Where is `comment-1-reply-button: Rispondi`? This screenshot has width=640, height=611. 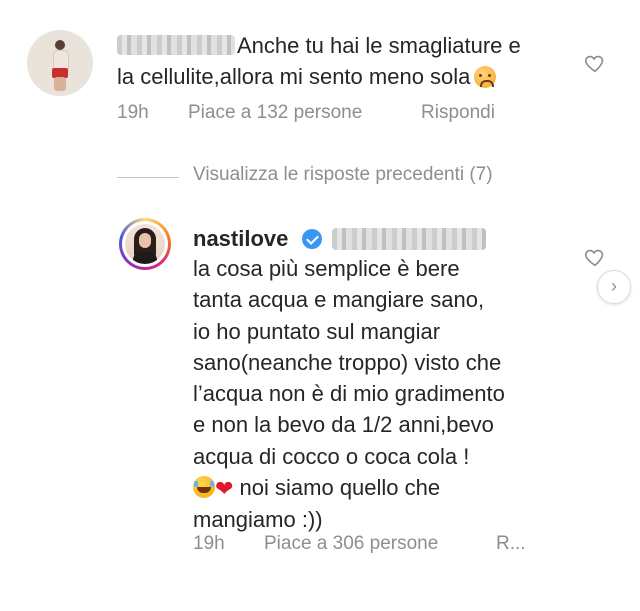
comment-1-reply-button: Rispondi is located at coordinates (458, 113).